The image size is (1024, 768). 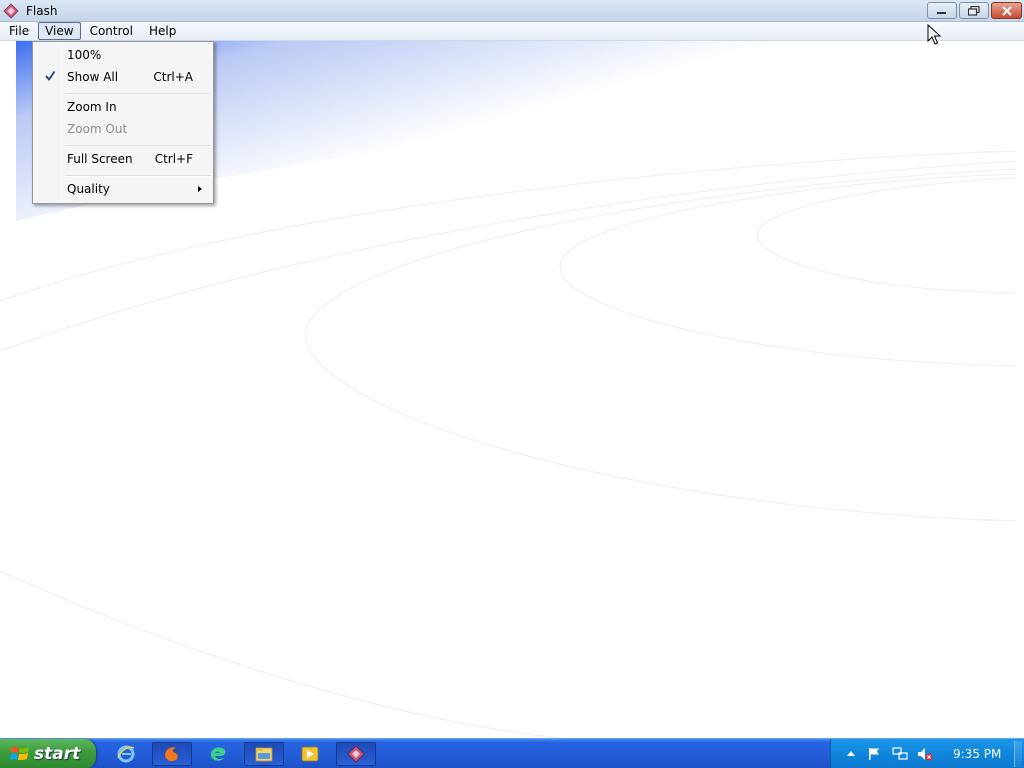 I want to click on edge-icon, so click(x=218, y=754).